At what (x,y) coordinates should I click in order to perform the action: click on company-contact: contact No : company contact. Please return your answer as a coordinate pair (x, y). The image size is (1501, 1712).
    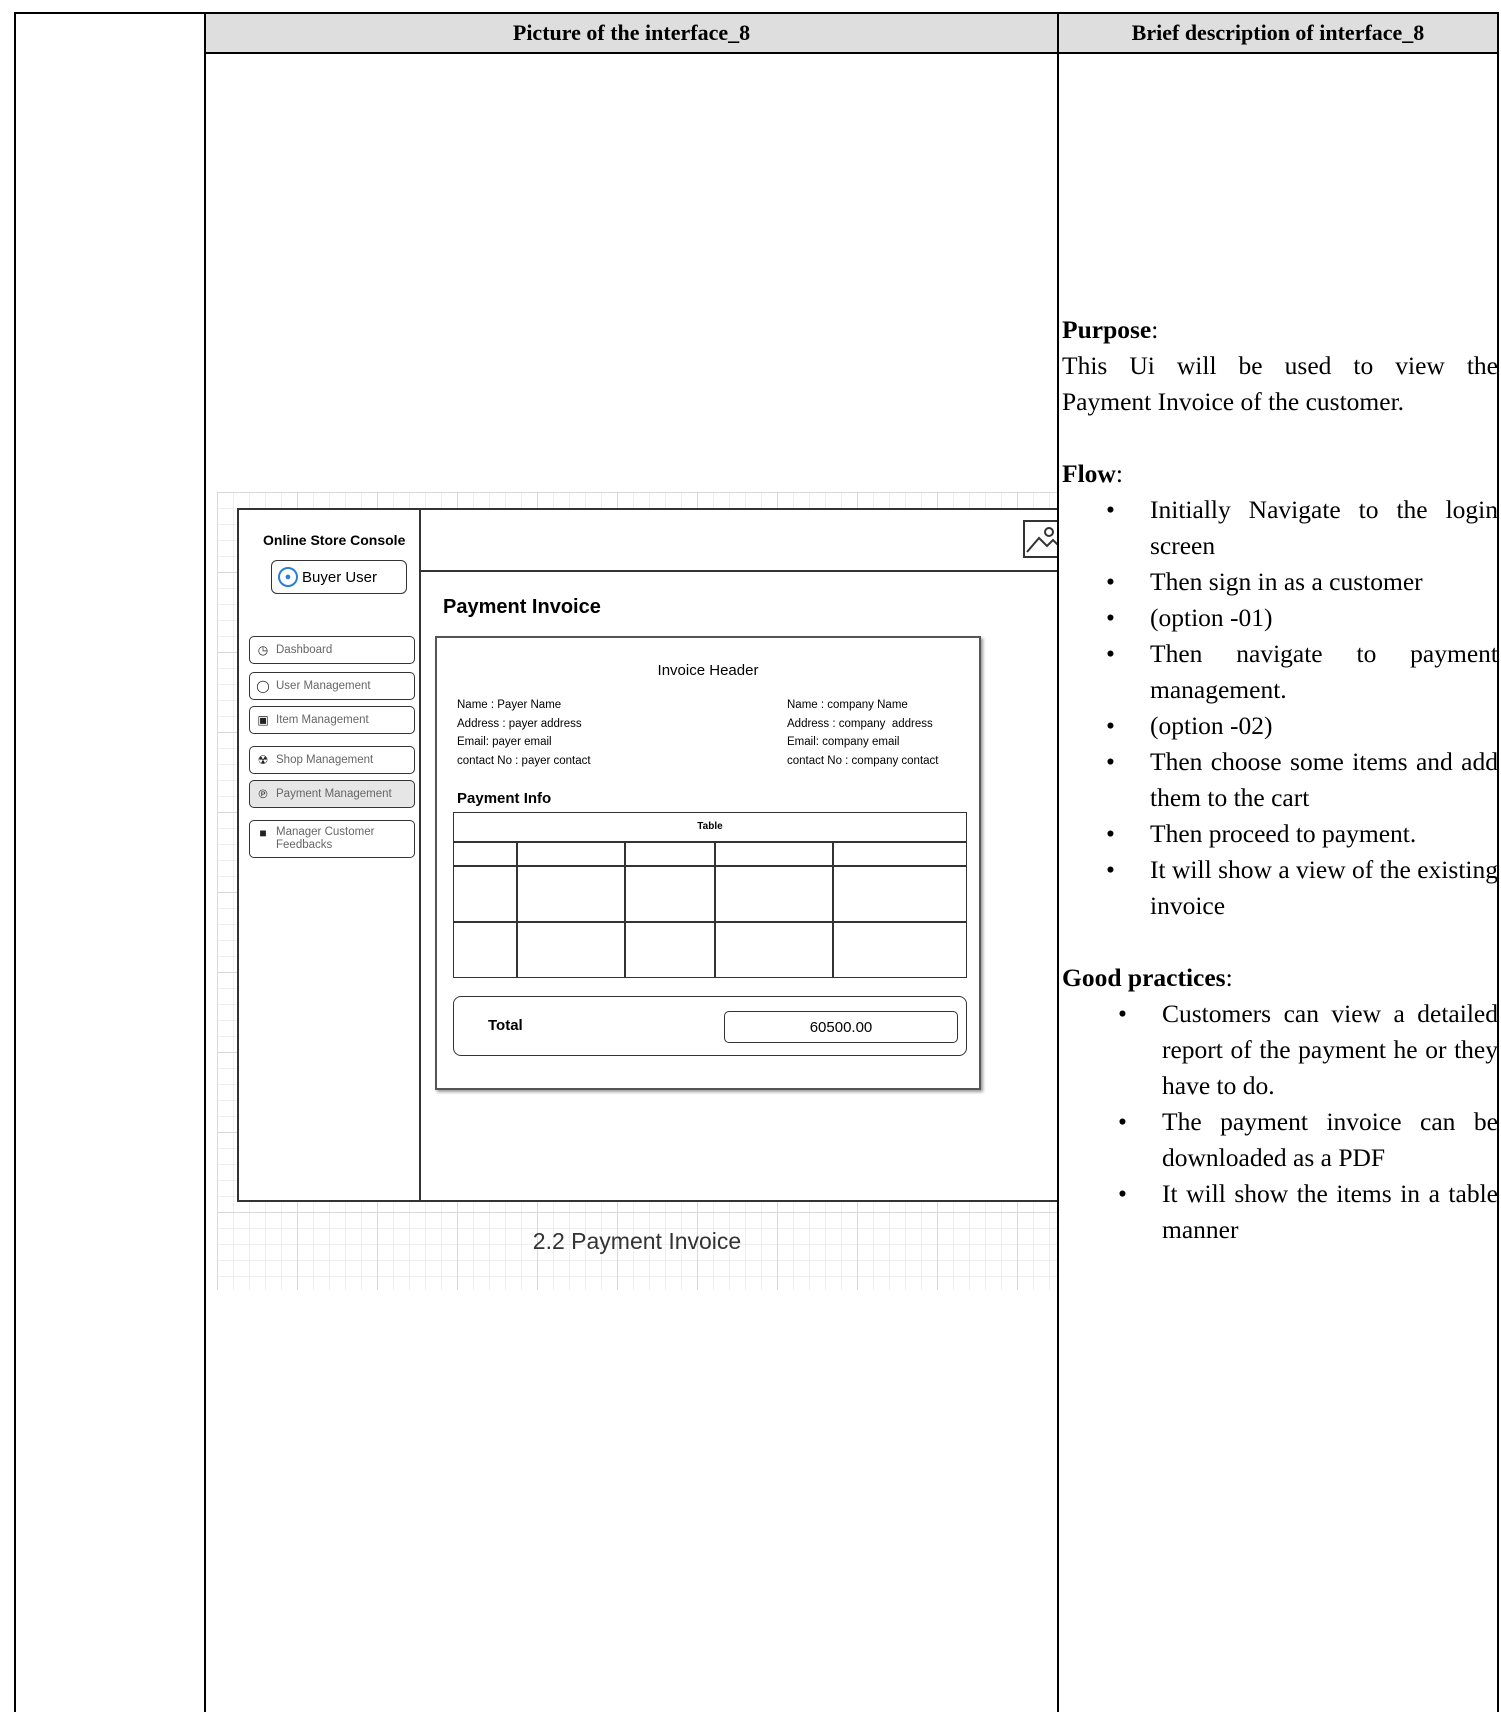
    Looking at the image, I should click on (863, 760).